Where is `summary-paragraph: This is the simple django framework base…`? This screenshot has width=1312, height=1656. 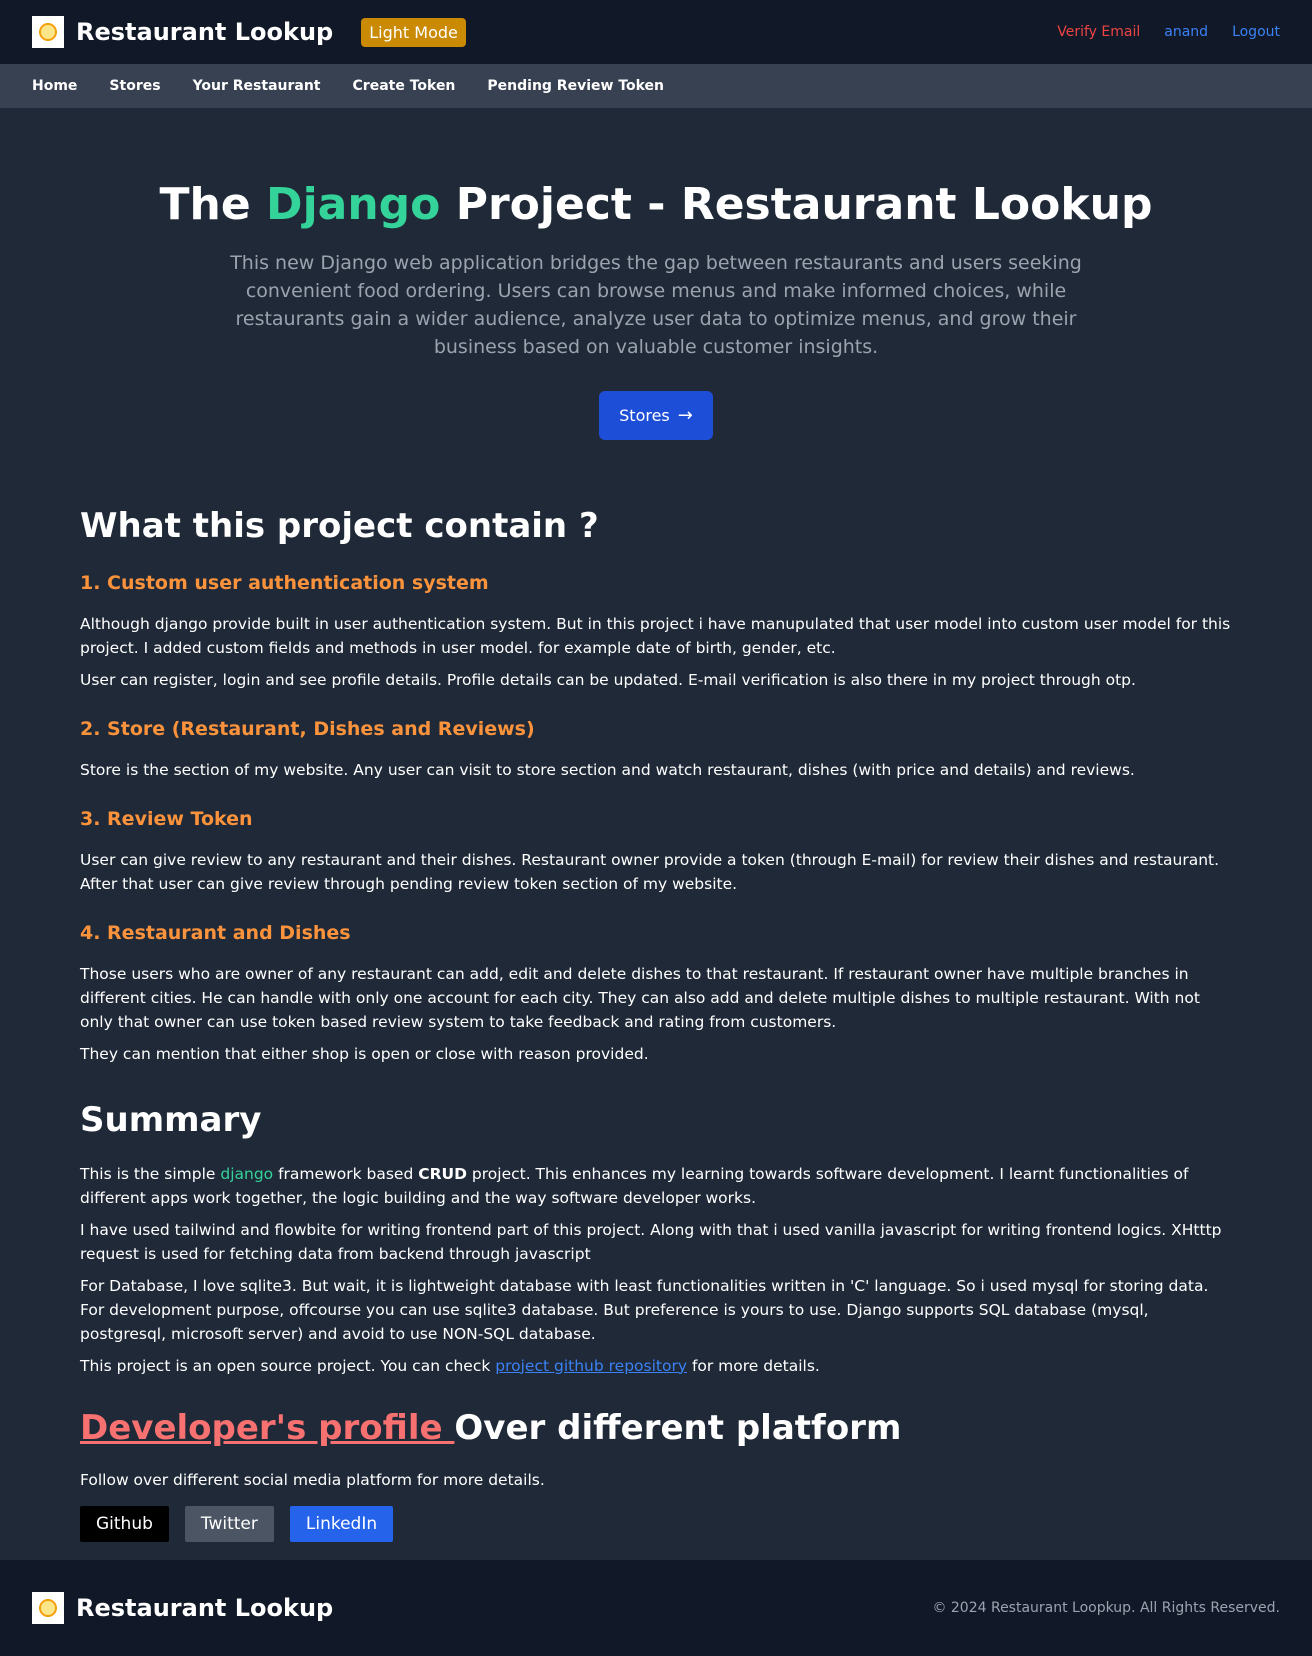
summary-paragraph: This is the simple django framework base… is located at coordinates (634, 1185).